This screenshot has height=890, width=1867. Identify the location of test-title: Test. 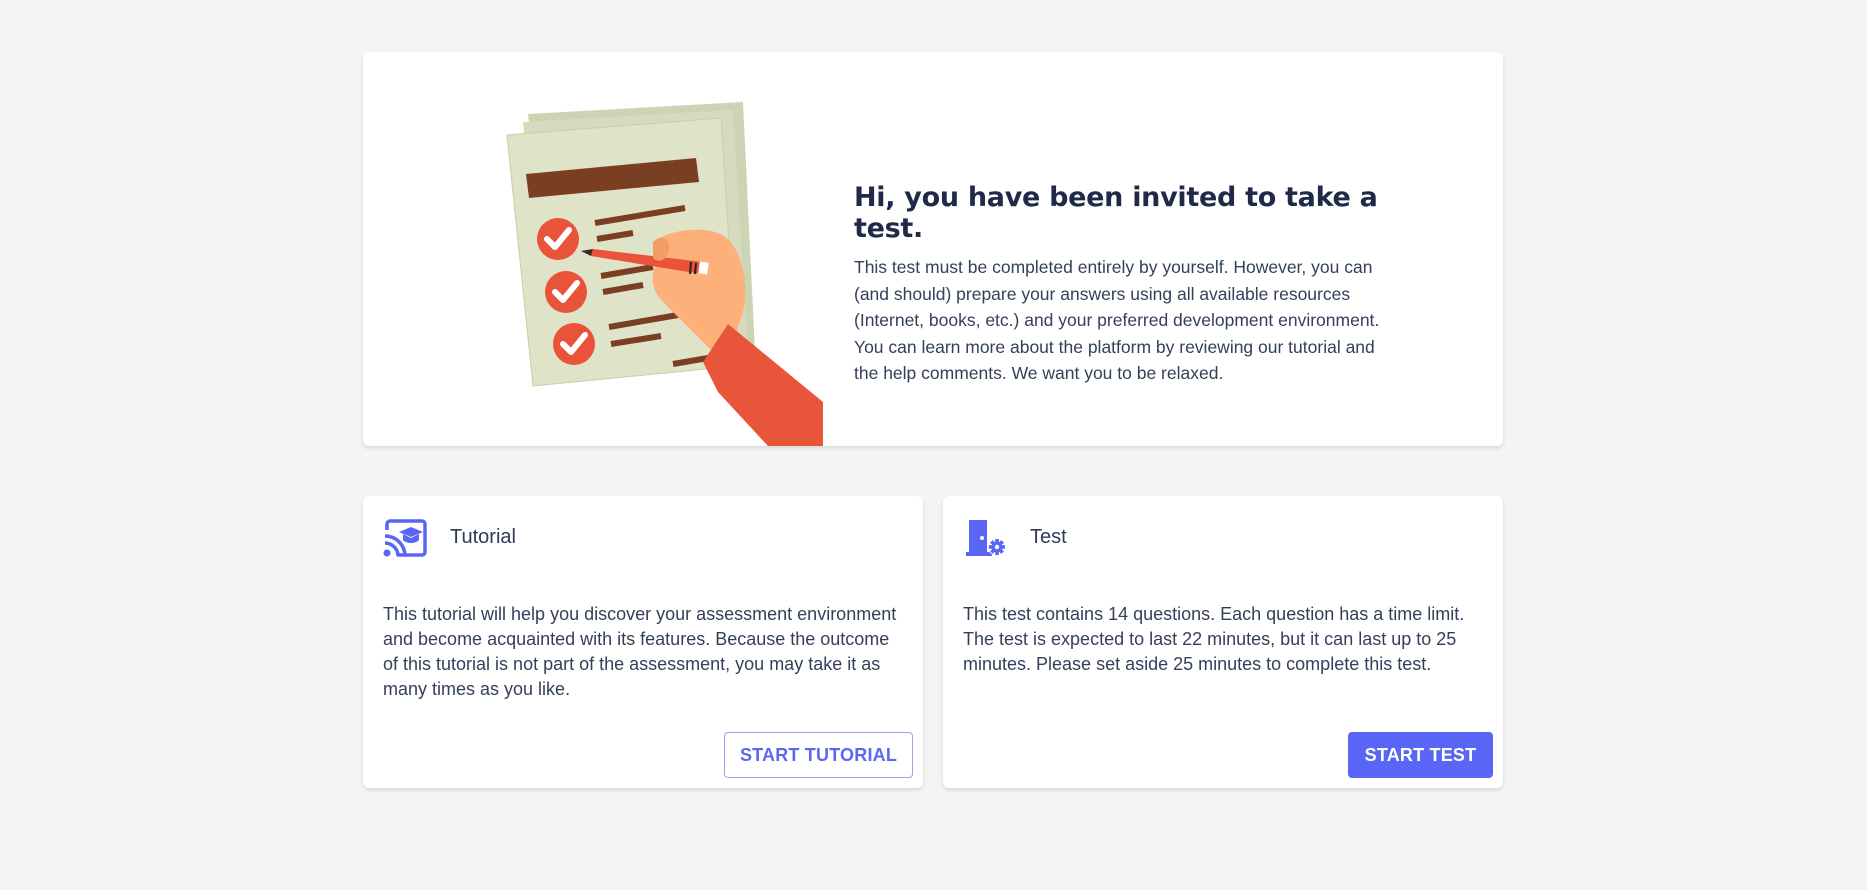
(1048, 537).